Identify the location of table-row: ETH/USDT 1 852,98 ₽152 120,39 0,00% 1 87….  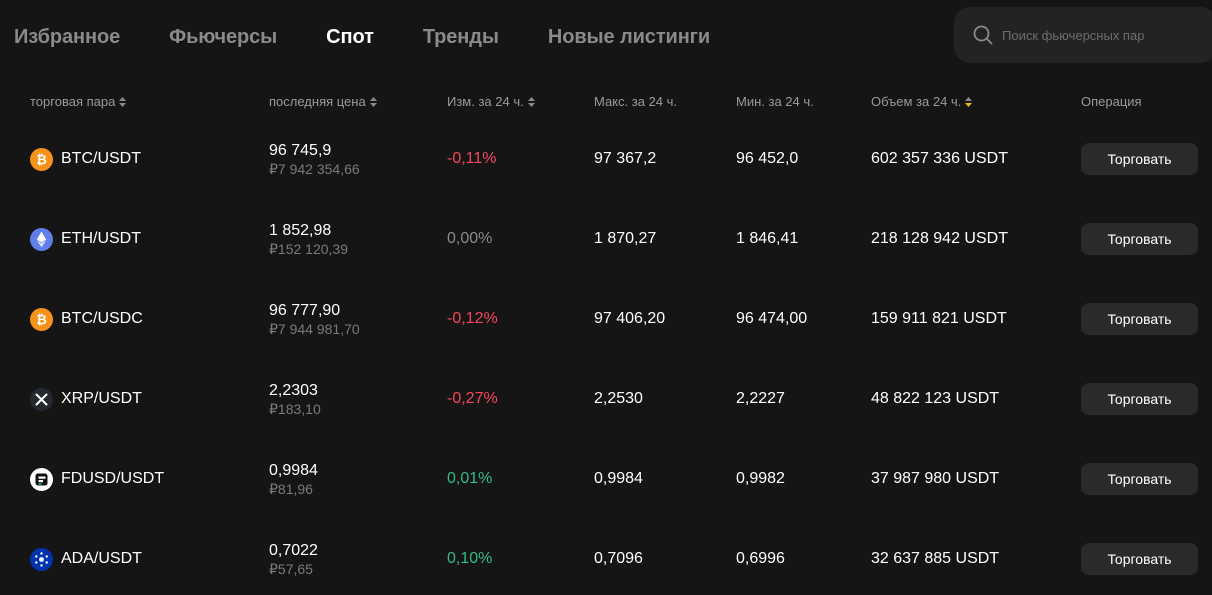
(606, 239).